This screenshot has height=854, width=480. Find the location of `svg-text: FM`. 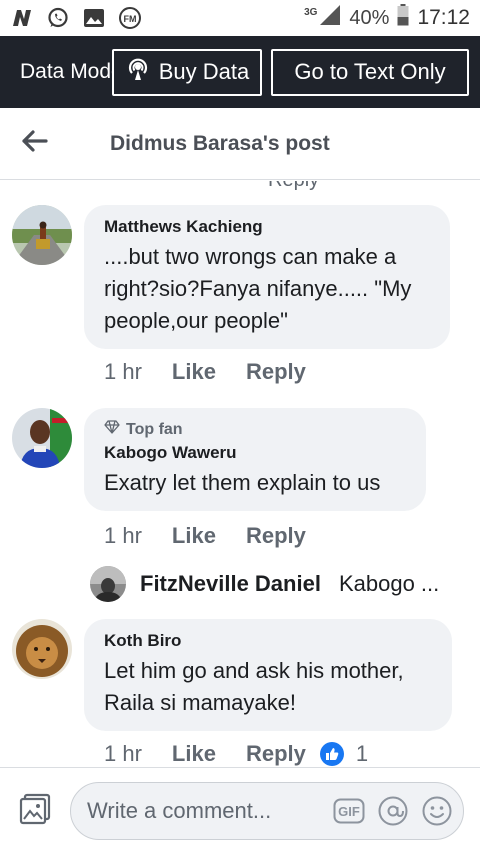

svg-text: FM is located at coordinates (130, 19).